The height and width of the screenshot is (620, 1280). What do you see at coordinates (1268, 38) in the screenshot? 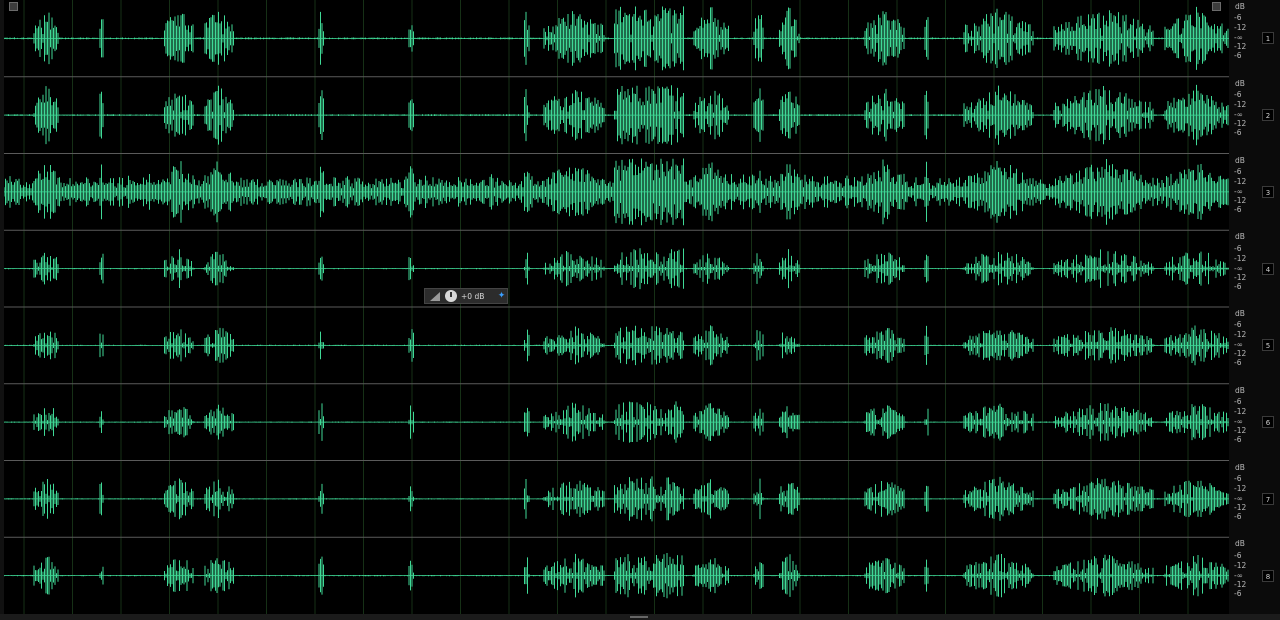
I see `channel-number-badge: 1` at bounding box center [1268, 38].